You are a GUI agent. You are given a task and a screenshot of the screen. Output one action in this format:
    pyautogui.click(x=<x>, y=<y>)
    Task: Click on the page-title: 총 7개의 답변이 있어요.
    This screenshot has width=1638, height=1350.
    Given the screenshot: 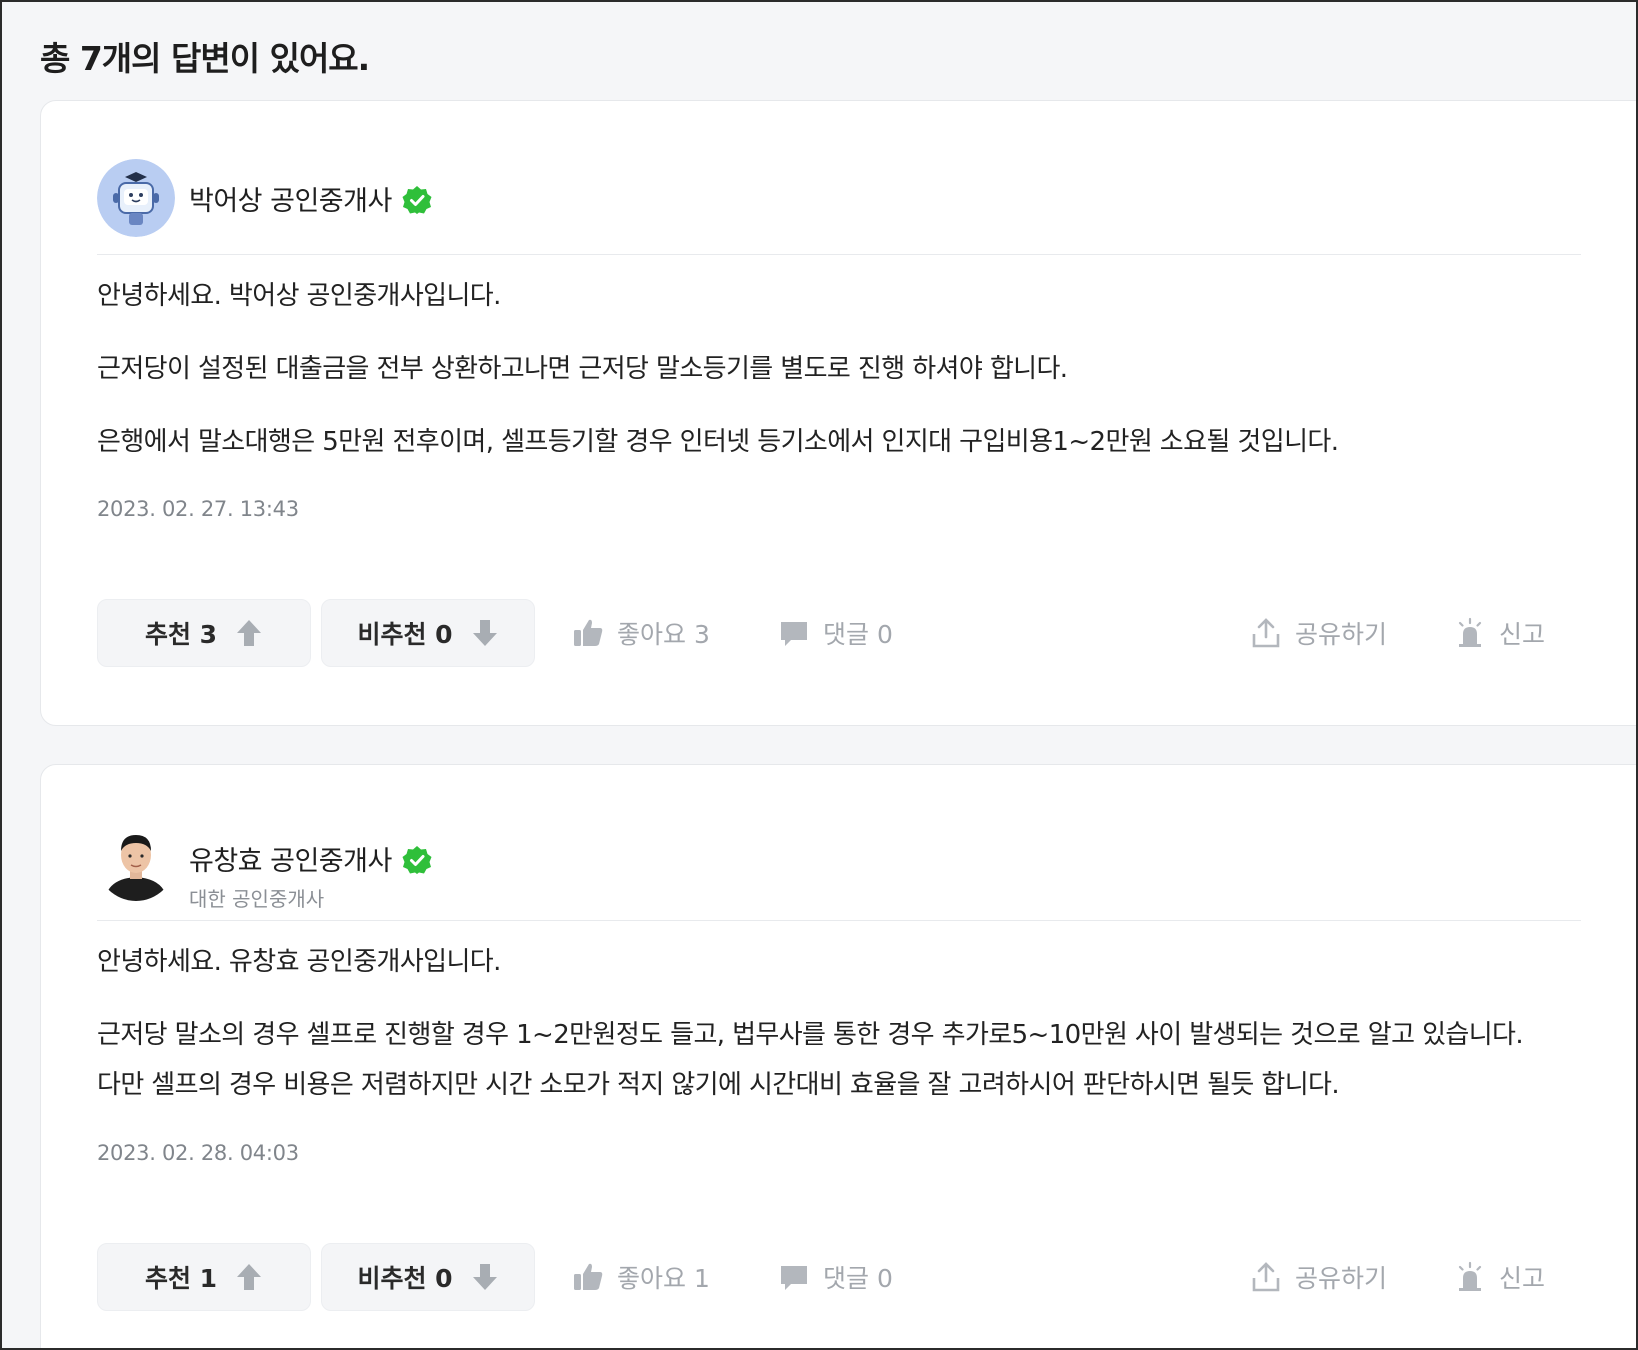 What is the action you would take?
    pyautogui.click(x=205, y=58)
    